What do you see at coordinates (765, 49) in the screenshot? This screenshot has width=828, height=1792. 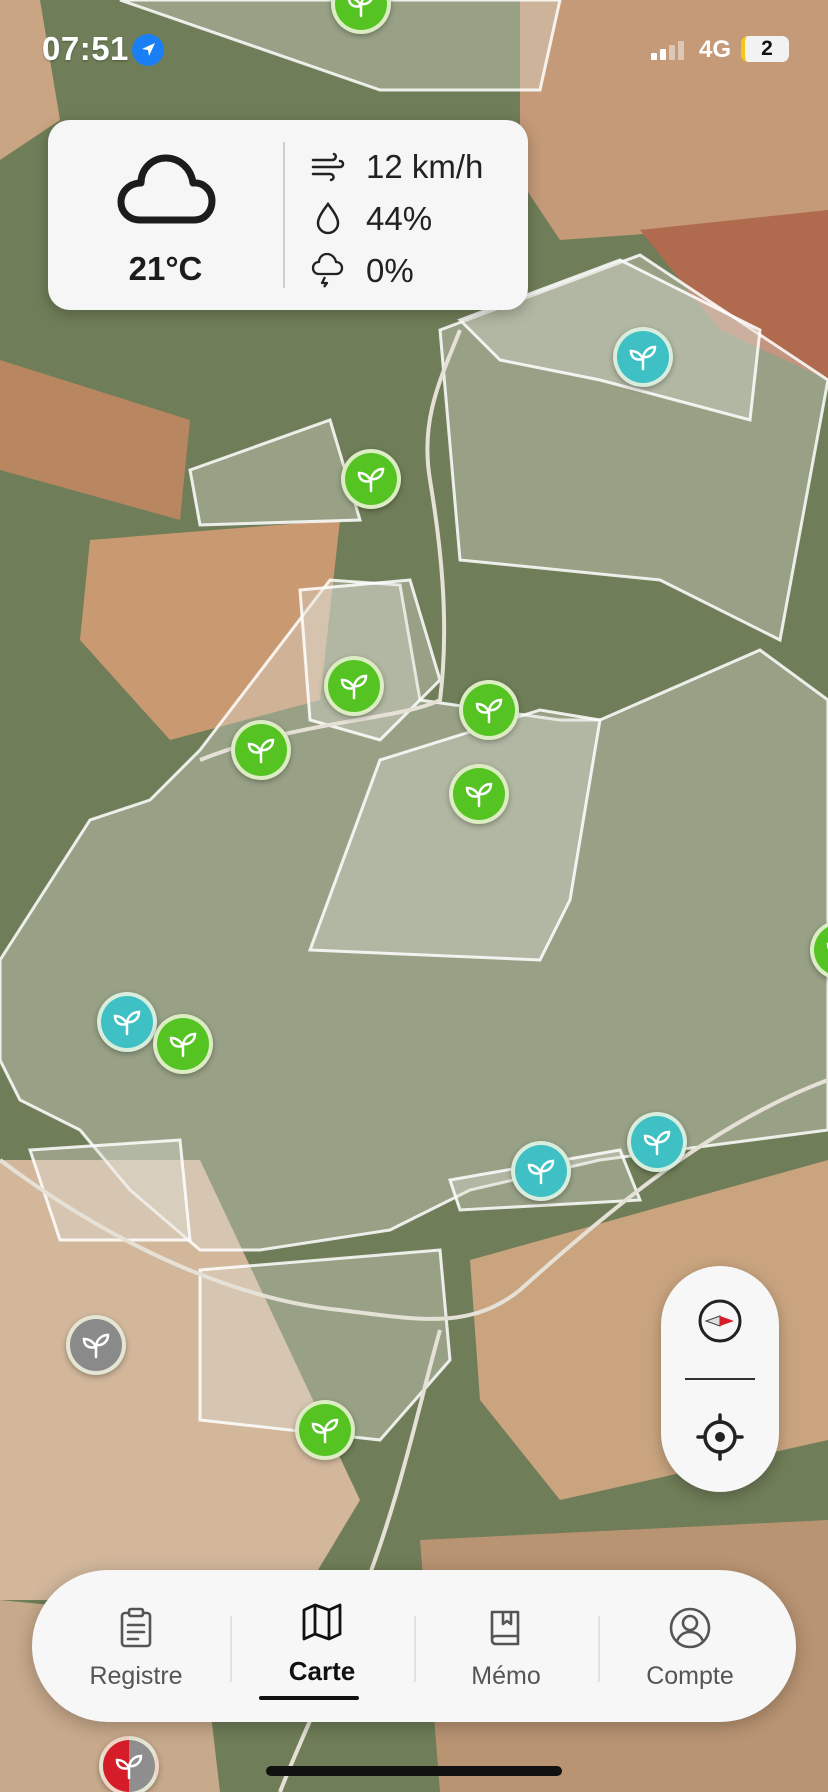 I see `battery-indicator: 2` at bounding box center [765, 49].